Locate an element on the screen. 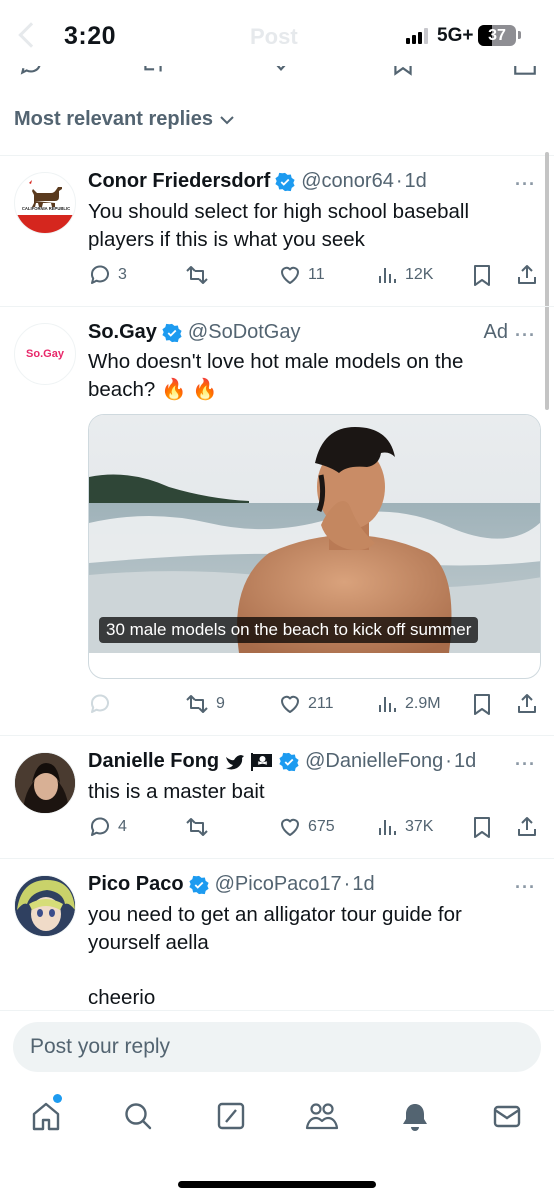 This screenshot has width=554, height=1200. post-header: Pico Paco @PicoPaco17 · 1d is located at coordinates (231, 884).